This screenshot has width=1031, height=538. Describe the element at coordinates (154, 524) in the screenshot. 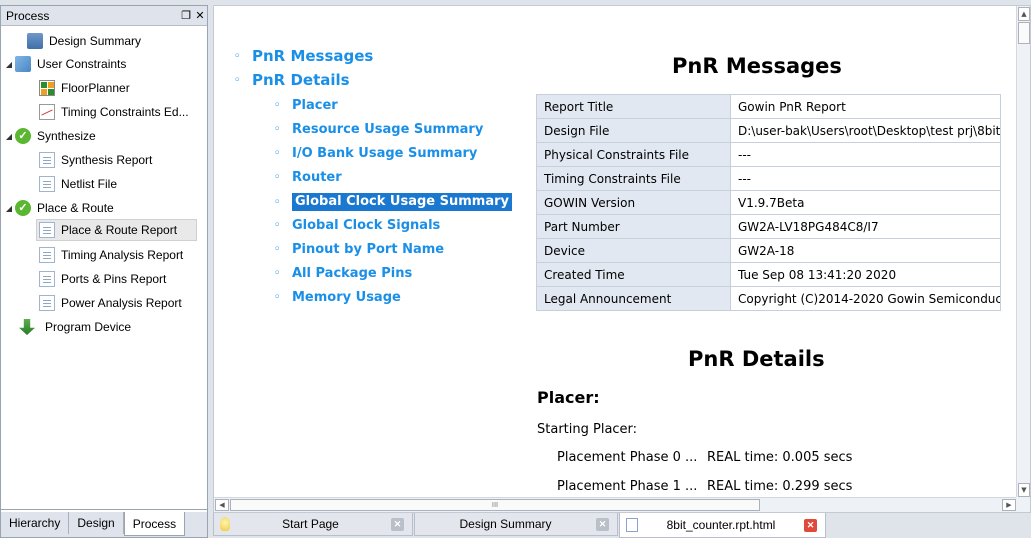

I see `tab-process: Process` at that location.